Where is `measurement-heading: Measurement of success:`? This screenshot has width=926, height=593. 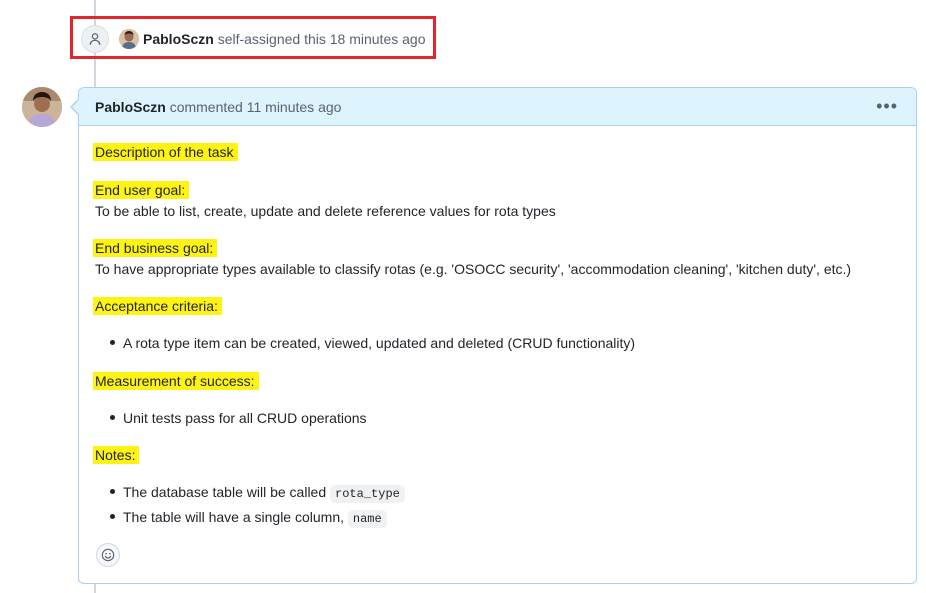 measurement-heading: Measurement of success: is located at coordinates (176, 381).